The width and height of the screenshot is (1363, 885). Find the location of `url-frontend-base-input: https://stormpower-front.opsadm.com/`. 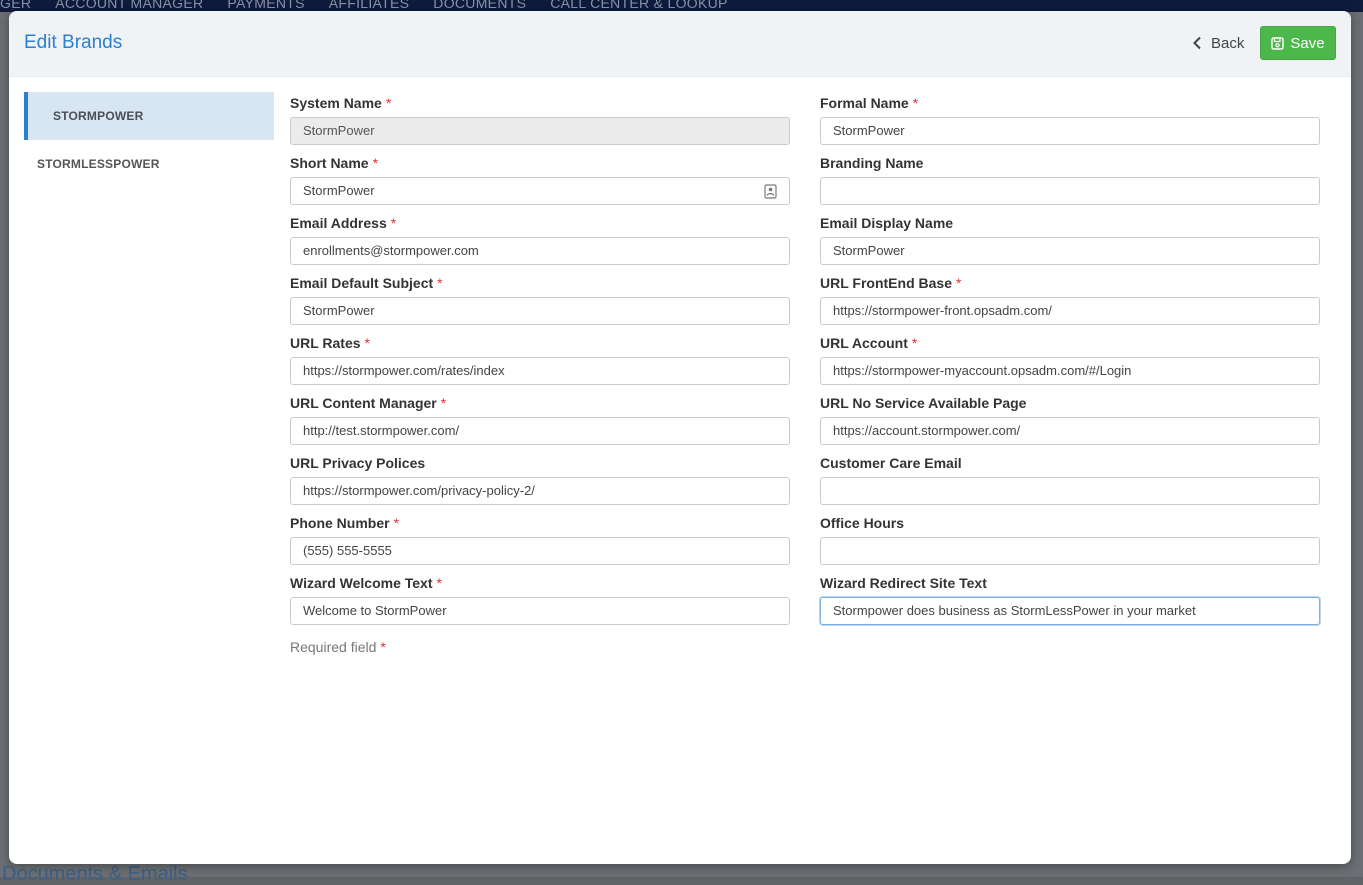

url-frontend-base-input: https://stormpower-front.opsadm.com/ is located at coordinates (1070, 311).